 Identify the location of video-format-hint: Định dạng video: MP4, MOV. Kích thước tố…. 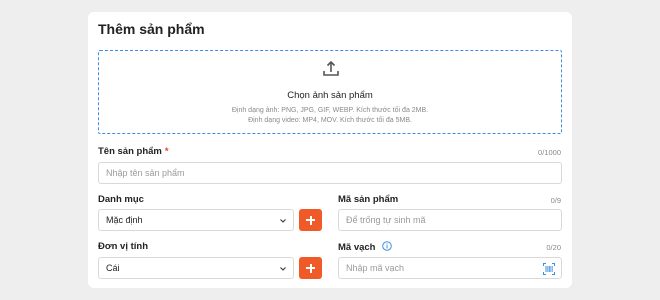
(330, 120).